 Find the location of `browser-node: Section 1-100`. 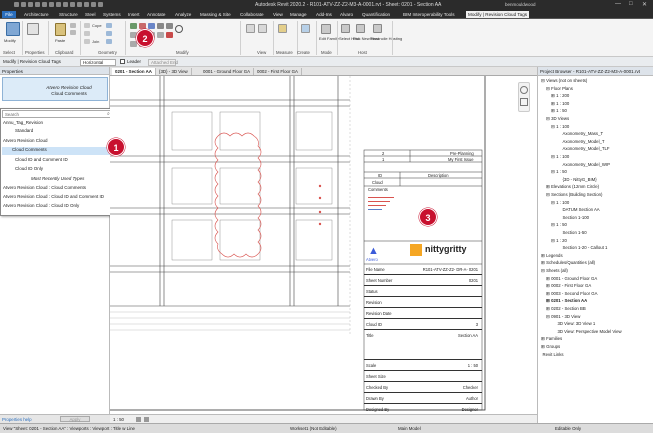

browser-node: Section 1-100 is located at coordinates (575, 217).